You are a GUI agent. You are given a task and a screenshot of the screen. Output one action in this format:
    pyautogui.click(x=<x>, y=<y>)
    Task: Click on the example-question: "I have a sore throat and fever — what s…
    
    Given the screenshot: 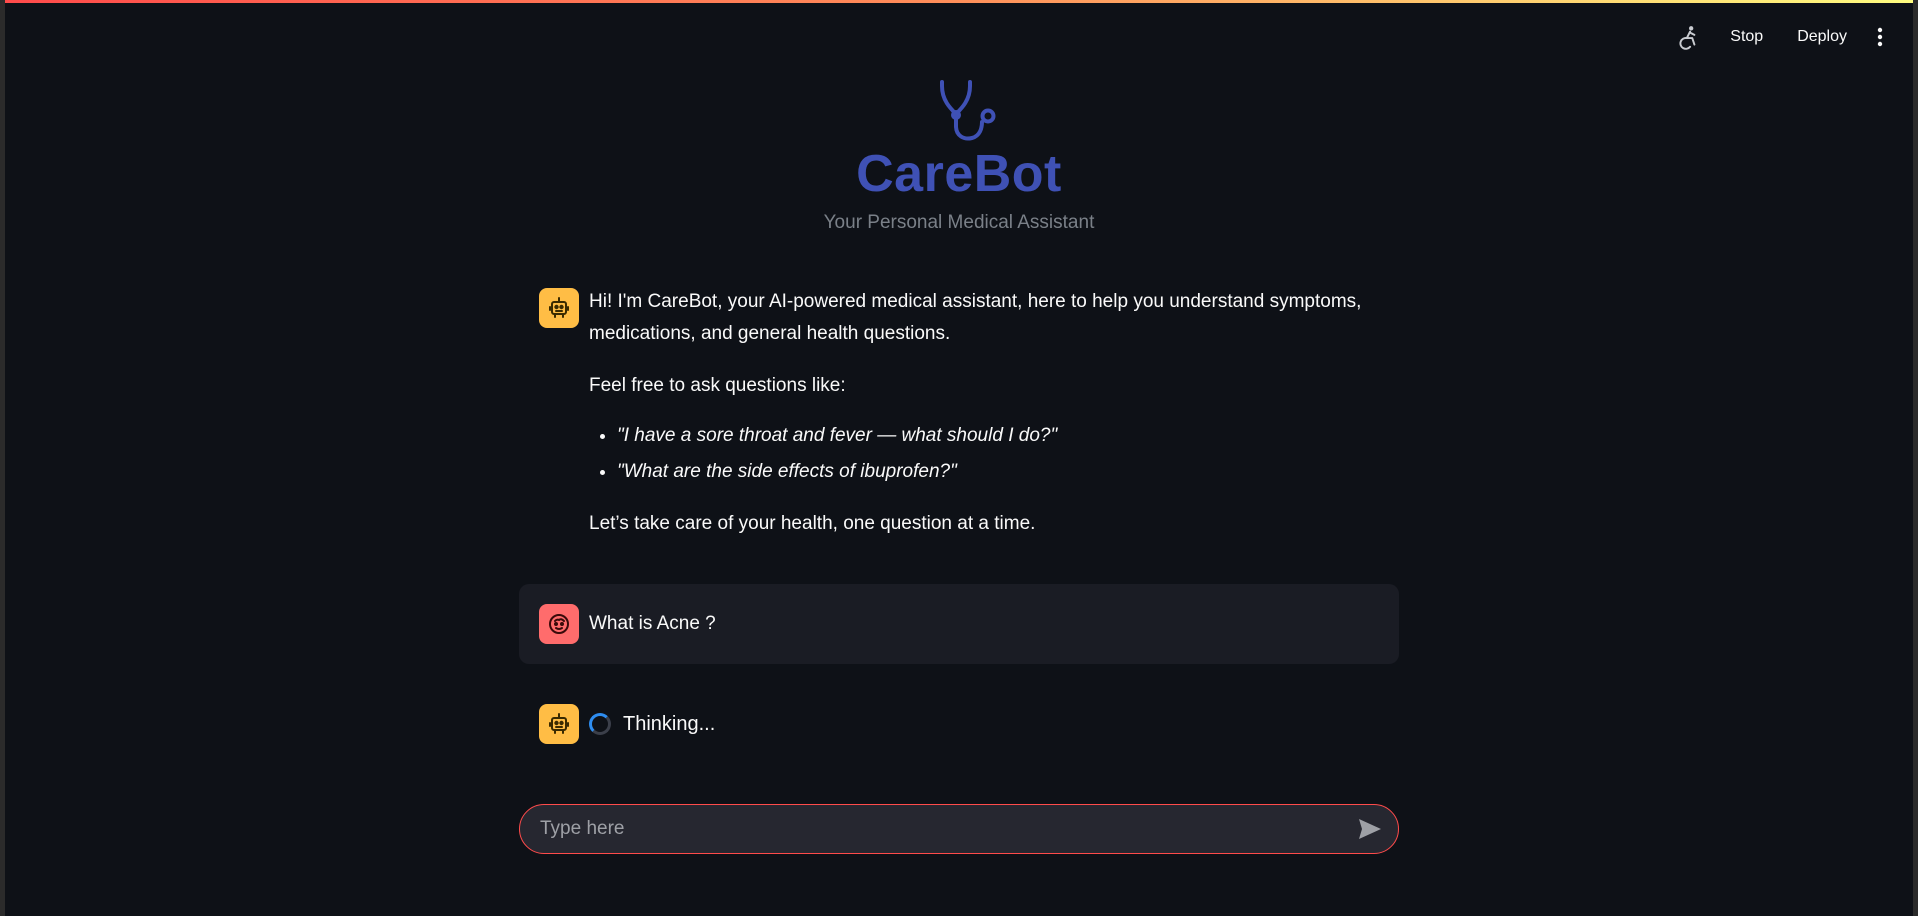 What is the action you would take?
    pyautogui.click(x=998, y=436)
    